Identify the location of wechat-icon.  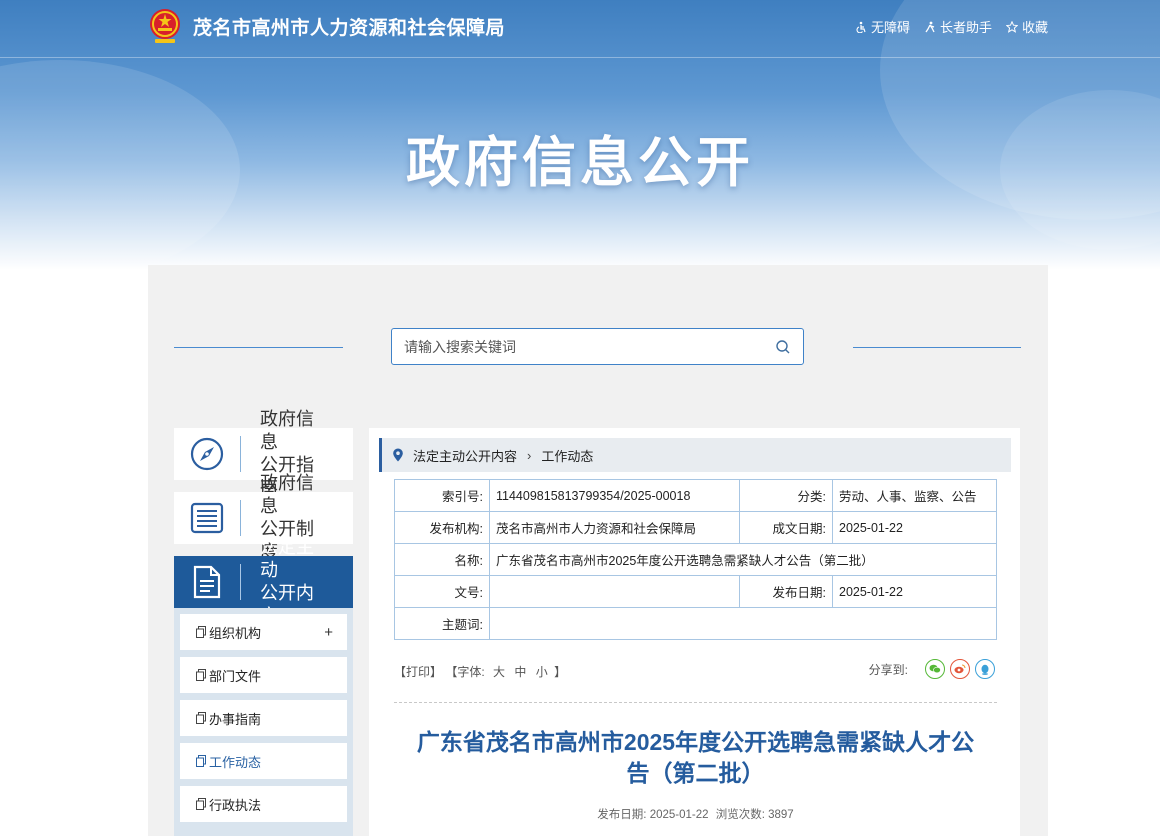
(935, 669).